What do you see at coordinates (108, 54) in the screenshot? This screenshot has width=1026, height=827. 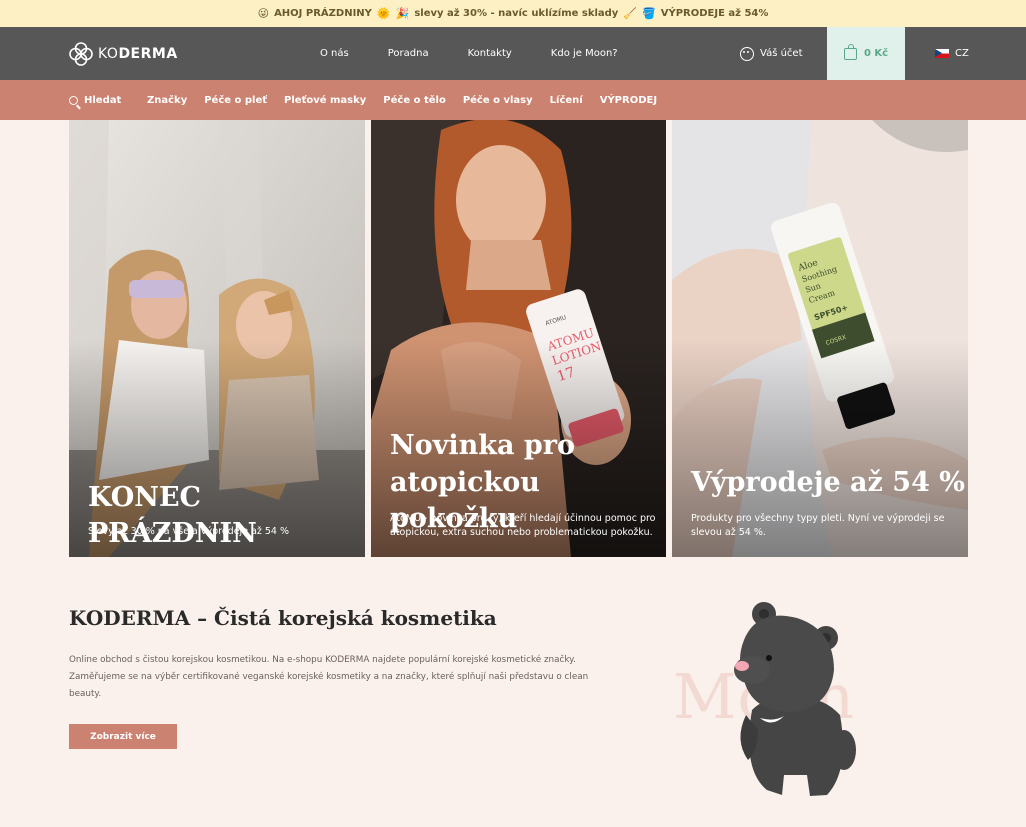 I see `logo-text-light: KO` at bounding box center [108, 54].